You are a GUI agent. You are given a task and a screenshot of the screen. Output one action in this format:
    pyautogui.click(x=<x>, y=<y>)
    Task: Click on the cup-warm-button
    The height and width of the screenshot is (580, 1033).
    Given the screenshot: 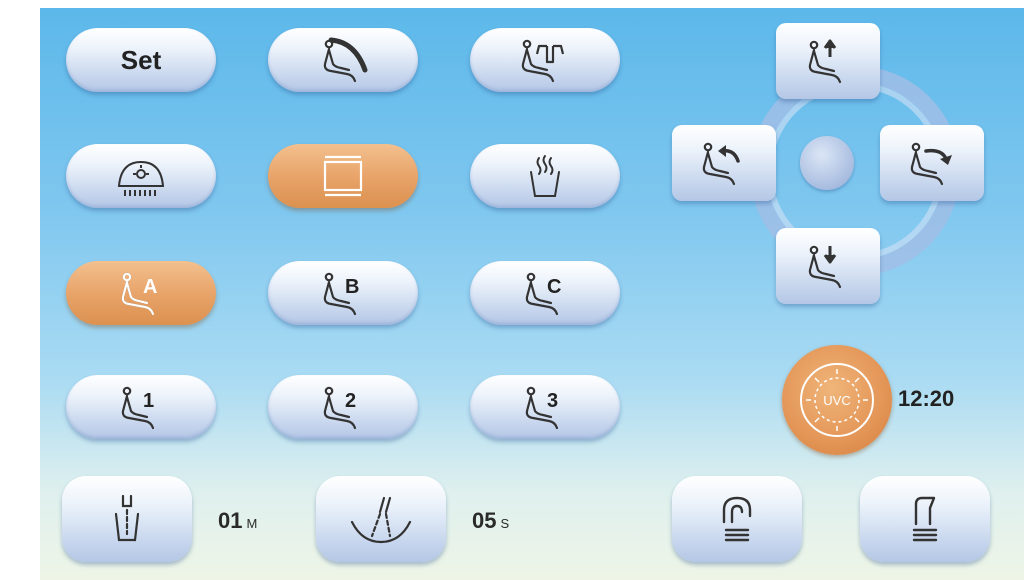 What is the action you would take?
    pyautogui.click(x=545, y=176)
    